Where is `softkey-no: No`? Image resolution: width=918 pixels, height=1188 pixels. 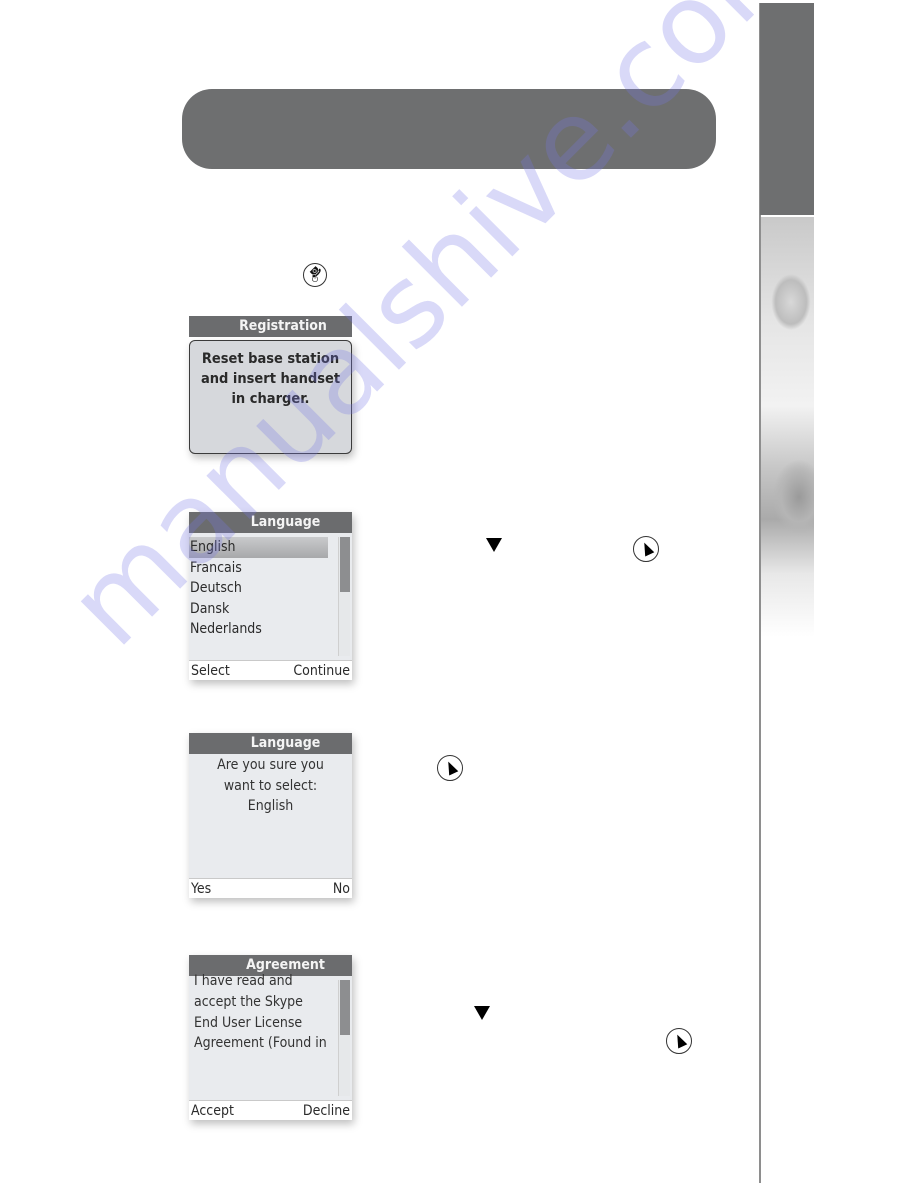 softkey-no: No is located at coordinates (341, 889).